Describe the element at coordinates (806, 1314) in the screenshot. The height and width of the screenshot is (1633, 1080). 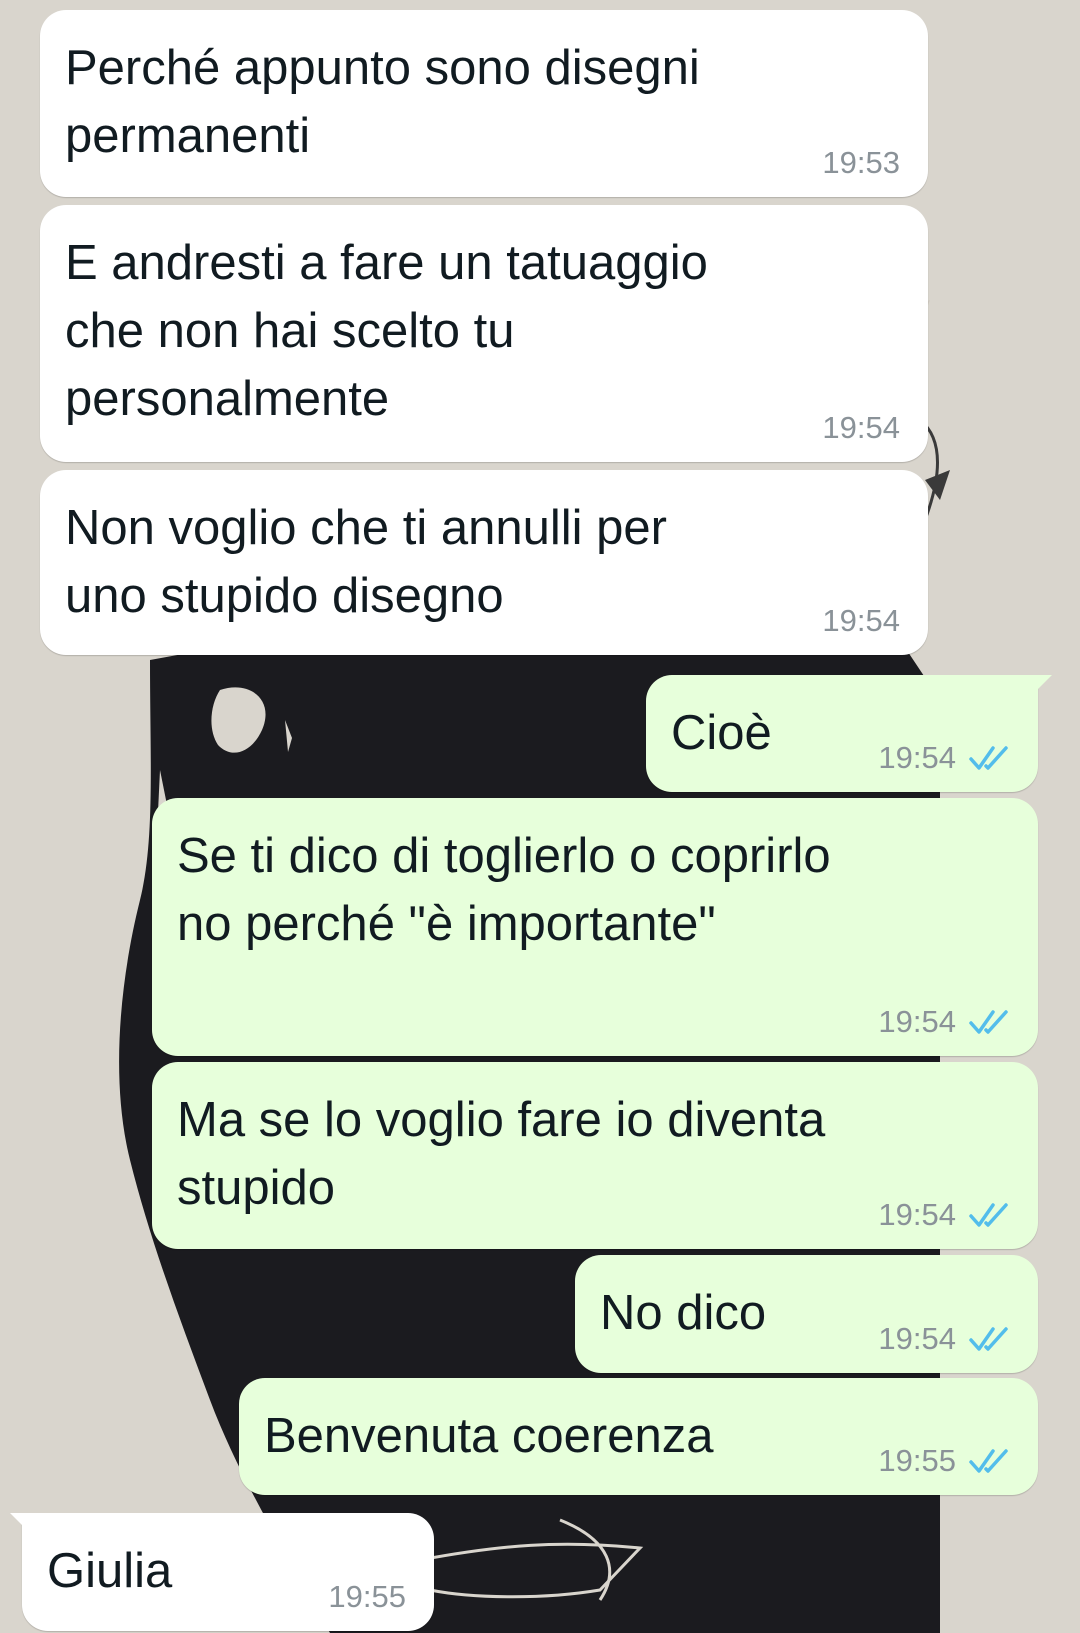
I see `outgoing-message: No dico 19:54` at that location.